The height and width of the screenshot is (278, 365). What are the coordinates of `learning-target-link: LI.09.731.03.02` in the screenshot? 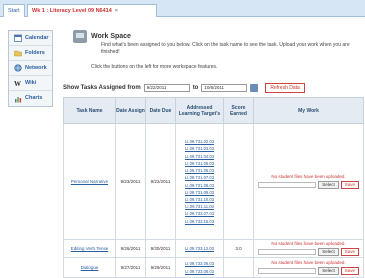 It's located at (199, 148).